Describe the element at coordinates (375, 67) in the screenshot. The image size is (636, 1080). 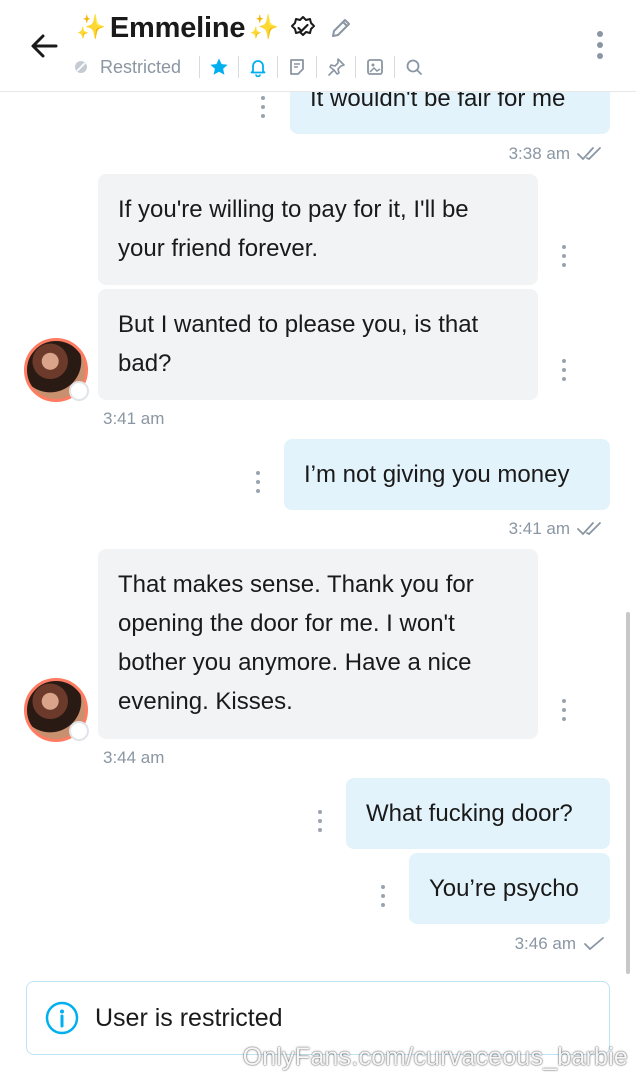
I see `media-gallery-icon` at that location.